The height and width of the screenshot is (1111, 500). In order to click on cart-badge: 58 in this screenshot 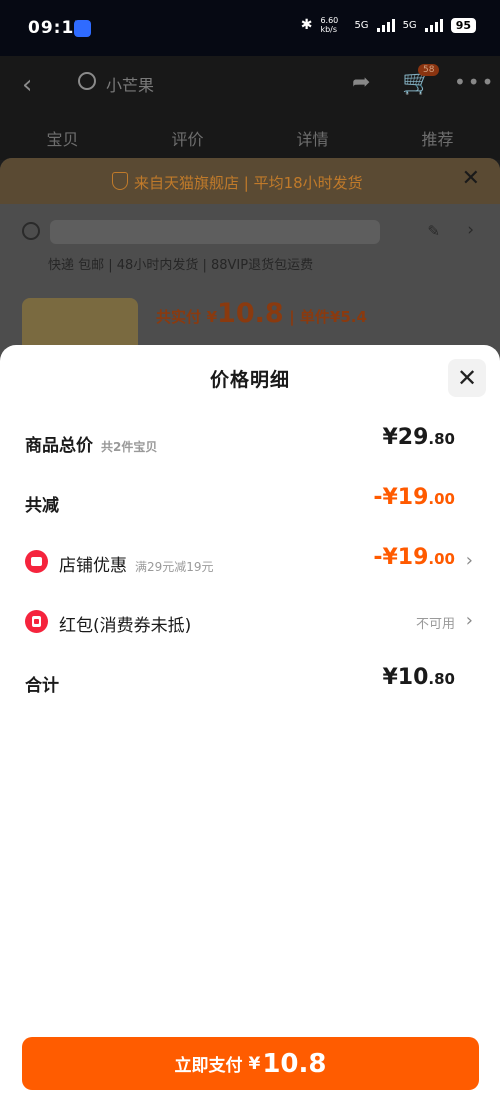, I will do `click(429, 70)`.